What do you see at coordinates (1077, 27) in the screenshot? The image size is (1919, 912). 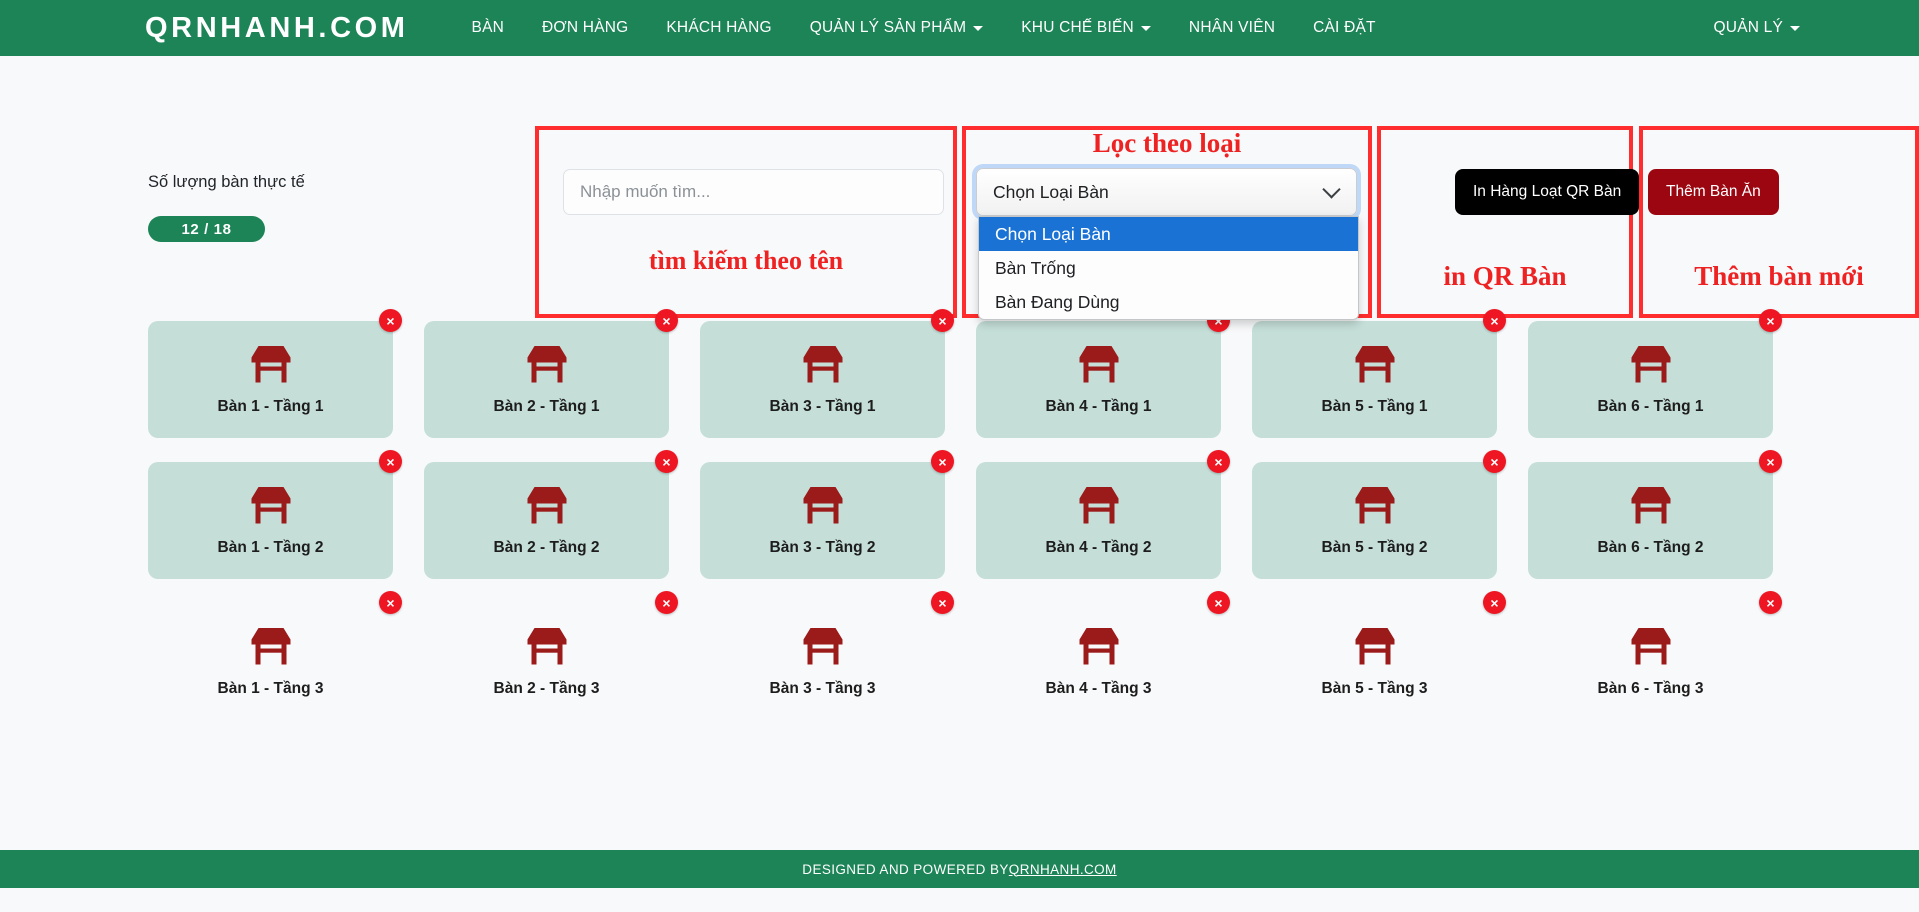 I see `nav-item-label: KHU CHẾ BIẾN` at bounding box center [1077, 27].